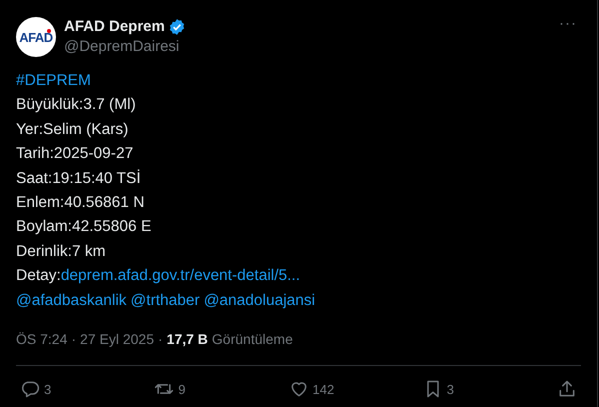 This screenshot has width=599, height=407. I want to click on author-name: AFAD Deprem, so click(114, 27).